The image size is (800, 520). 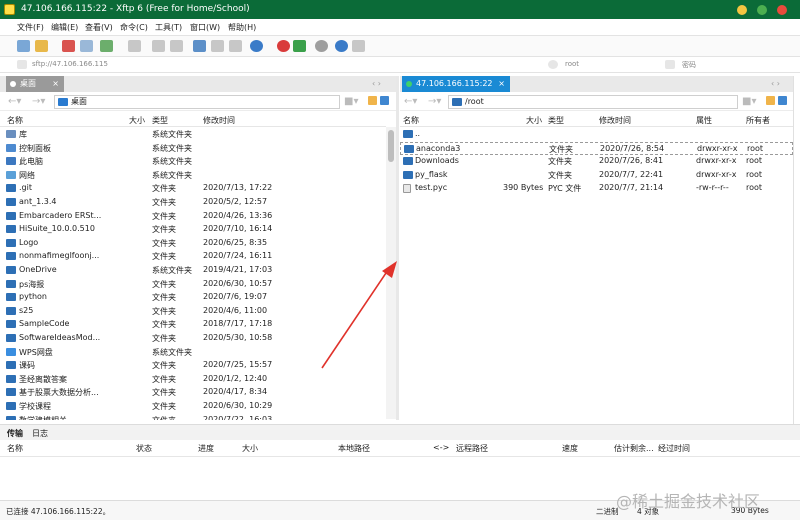 I want to click on properties-icon, so click(x=86, y=46).